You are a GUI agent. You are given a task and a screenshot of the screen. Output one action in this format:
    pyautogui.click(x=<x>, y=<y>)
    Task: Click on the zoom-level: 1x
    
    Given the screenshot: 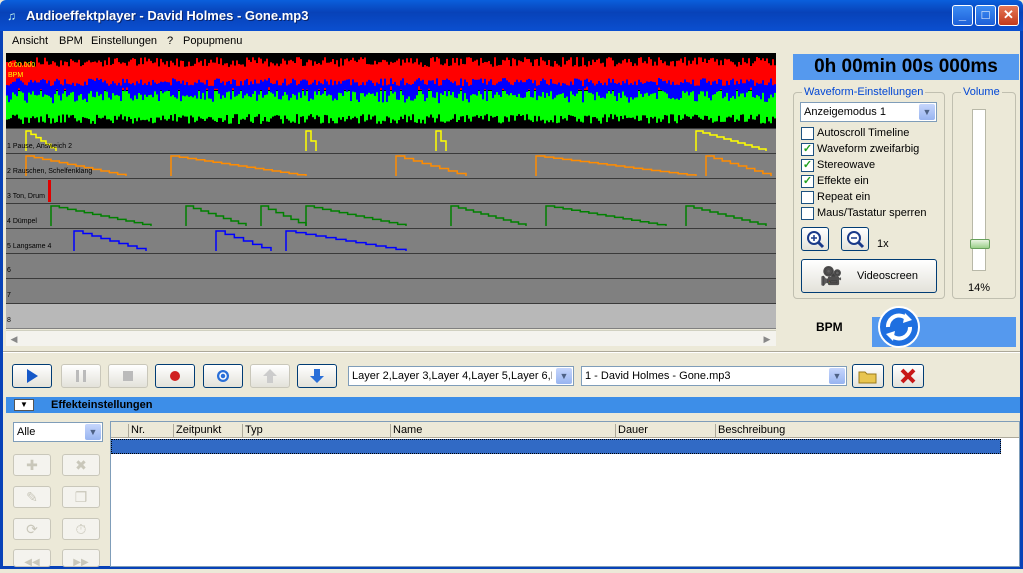 What is the action you would take?
    pyautogui.click(x=883, y=244)
    